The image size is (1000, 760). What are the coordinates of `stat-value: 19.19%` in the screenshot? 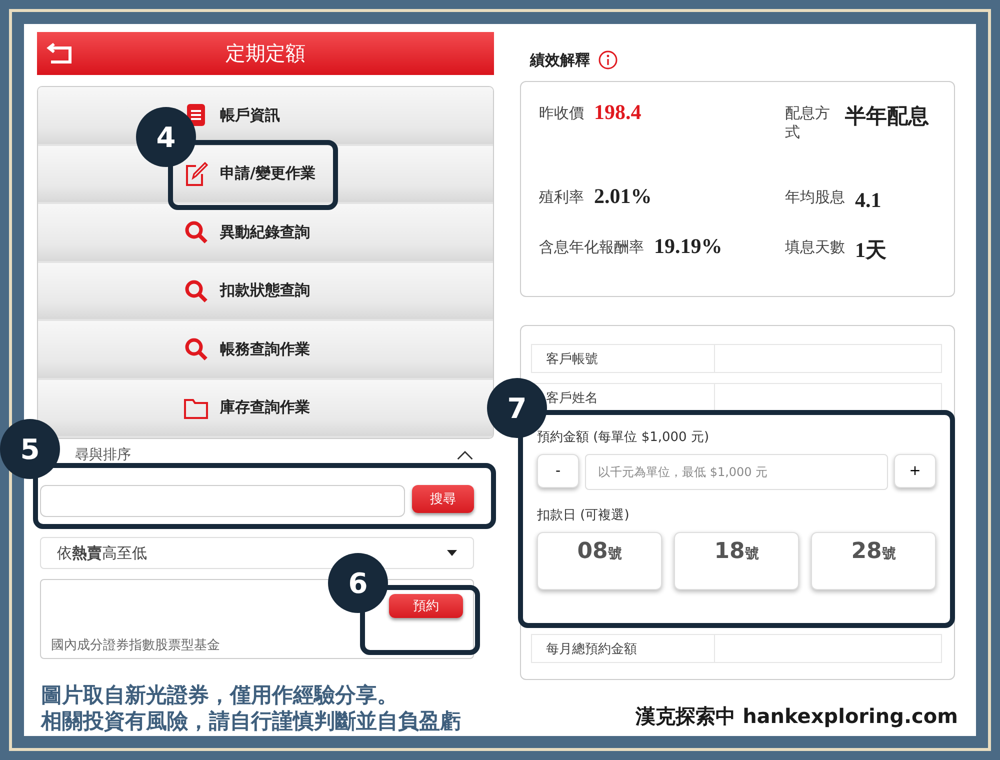 It's located at (688, 246).